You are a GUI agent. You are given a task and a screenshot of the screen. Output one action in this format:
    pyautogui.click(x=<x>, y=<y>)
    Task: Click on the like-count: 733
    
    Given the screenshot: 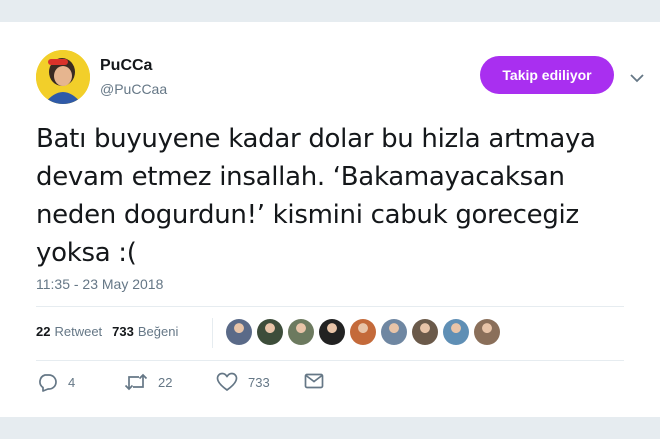 What is the action you would take?
    pyautogui.click(x=259, y=382)
    